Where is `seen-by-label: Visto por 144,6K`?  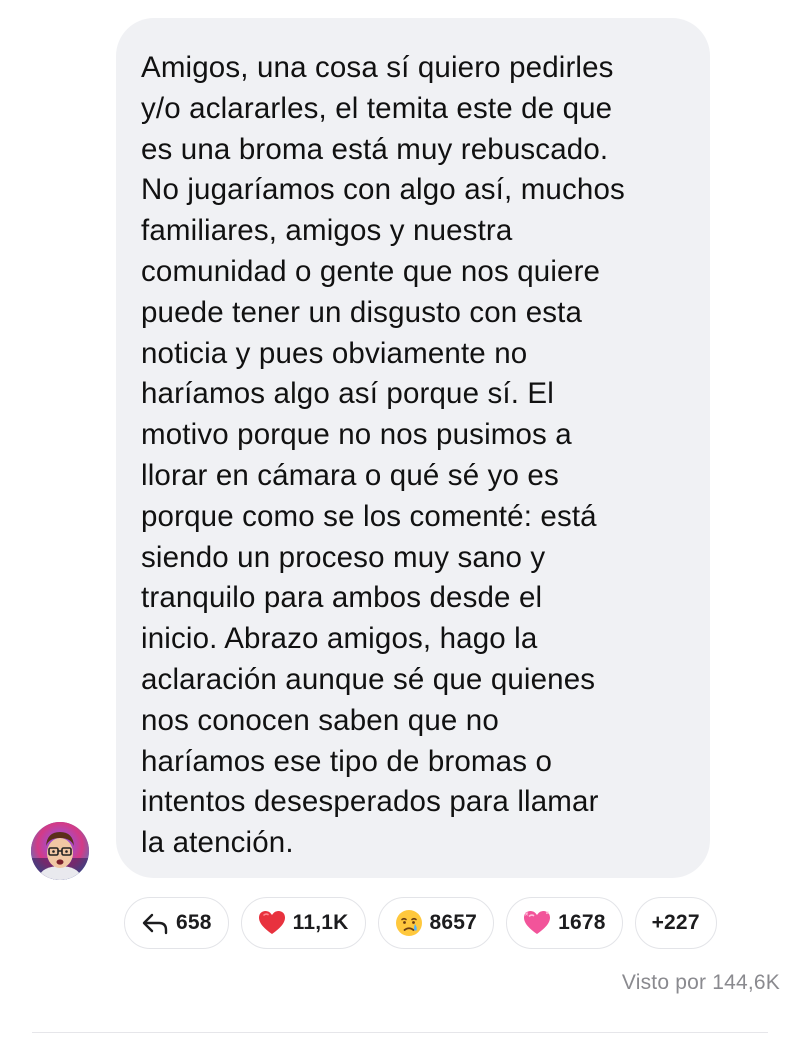
seen-by-label: Visto por 144,6K is located at coordinates (701, 983).